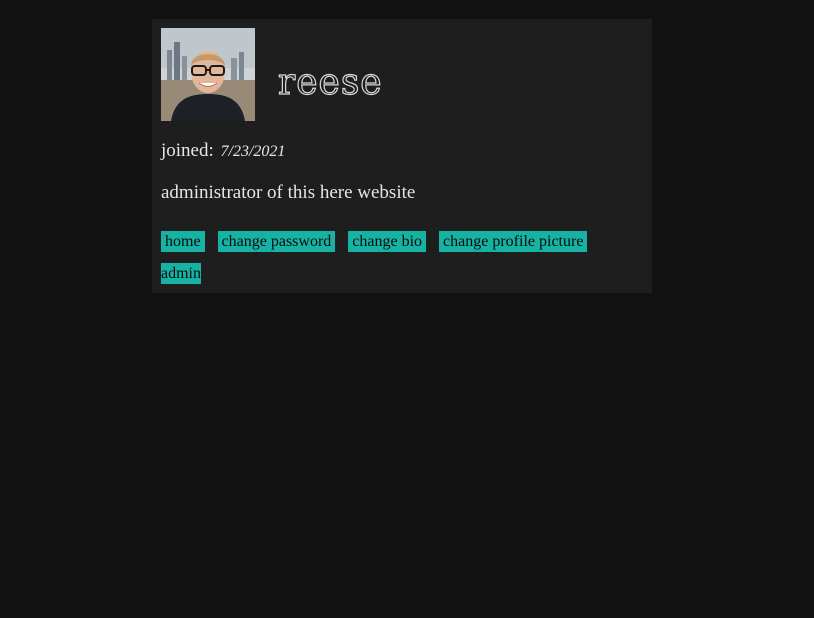 The image size is (814, 618). What do you see at coordinates (183, 241) in the screenshot?
I see `home-link: home` at bounding box center [183, 241].